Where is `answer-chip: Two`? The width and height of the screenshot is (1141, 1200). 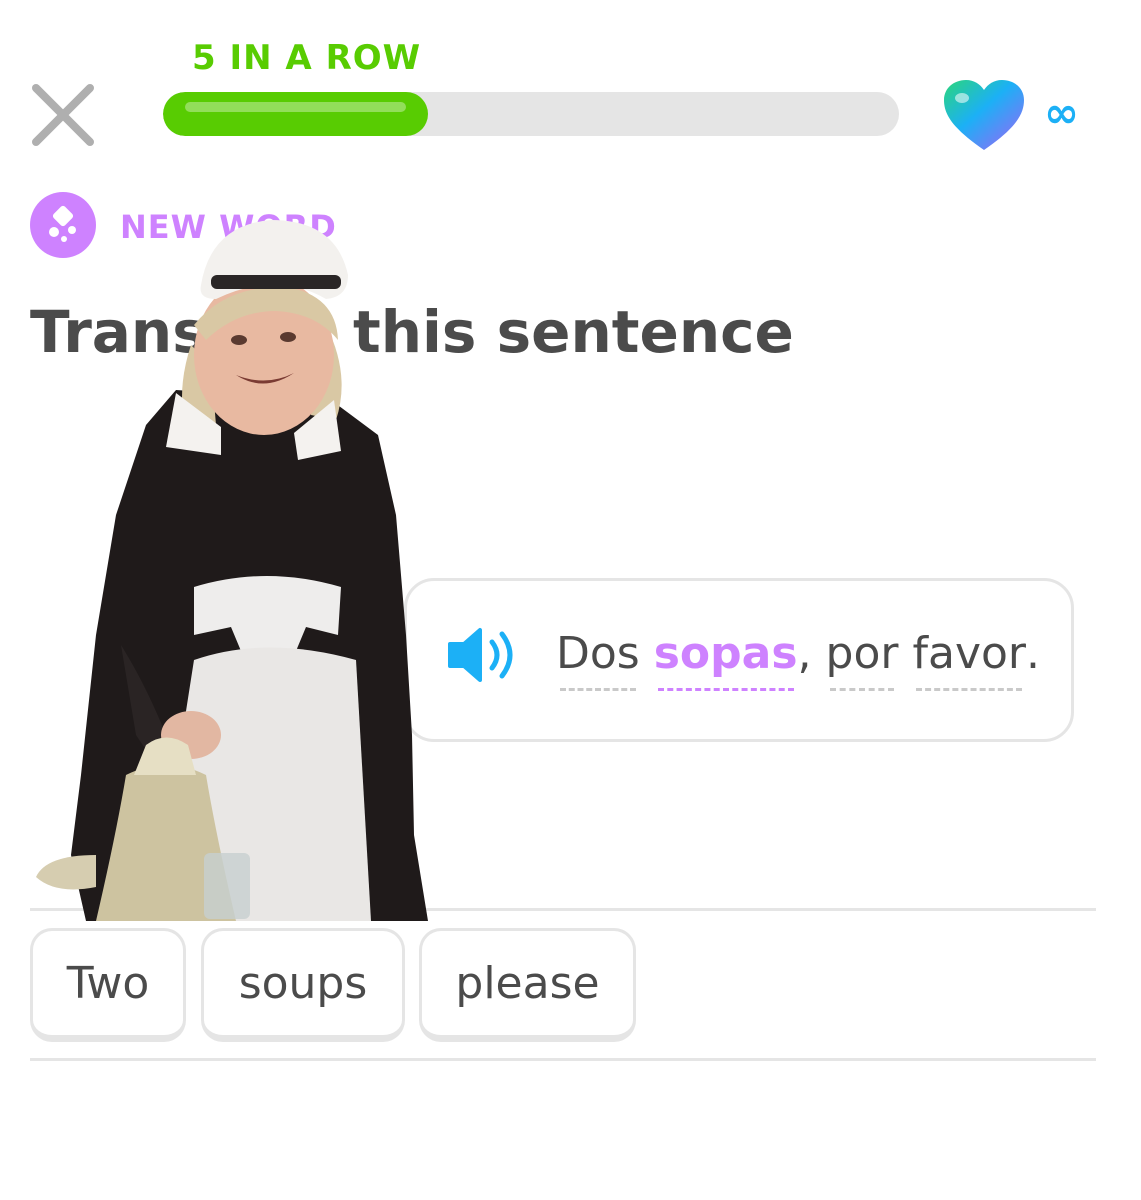
answer-chip: Two is located at coordinates (108, 985).